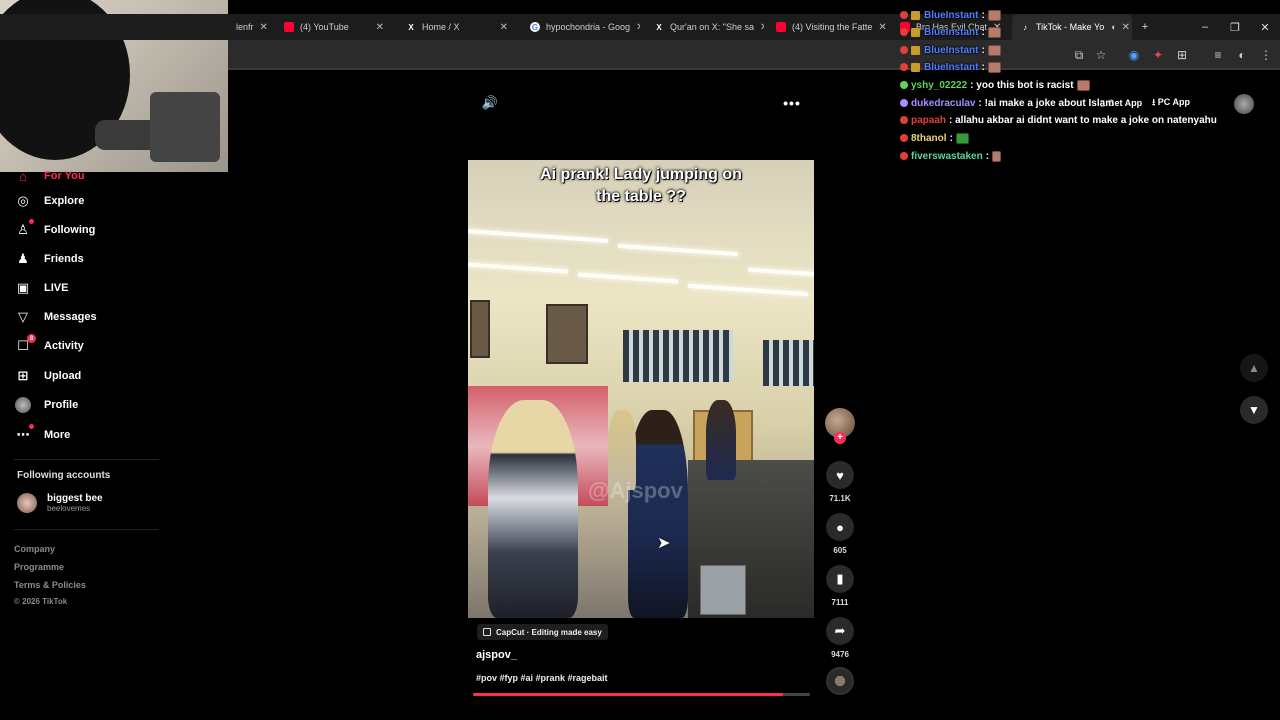 Image resolution: width=1280 pixels, height=720 pixels. I want to click on chat-username: dukedraculav, so click(943, 103).